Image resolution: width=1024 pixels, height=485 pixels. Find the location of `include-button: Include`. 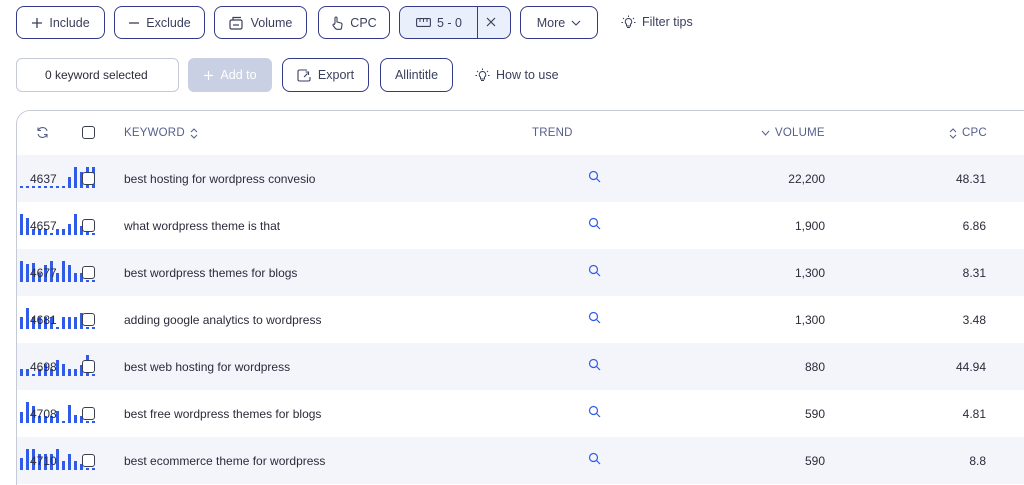

include-button: Include is located at coordinates (60, 22).